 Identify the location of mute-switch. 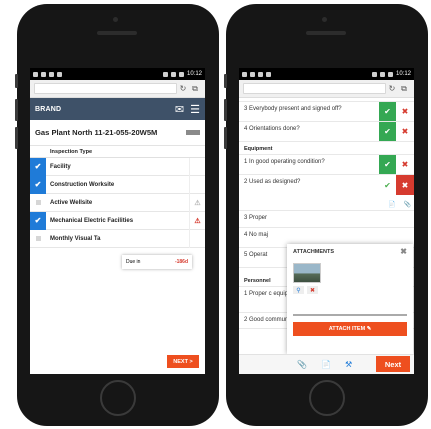
(225, 81).